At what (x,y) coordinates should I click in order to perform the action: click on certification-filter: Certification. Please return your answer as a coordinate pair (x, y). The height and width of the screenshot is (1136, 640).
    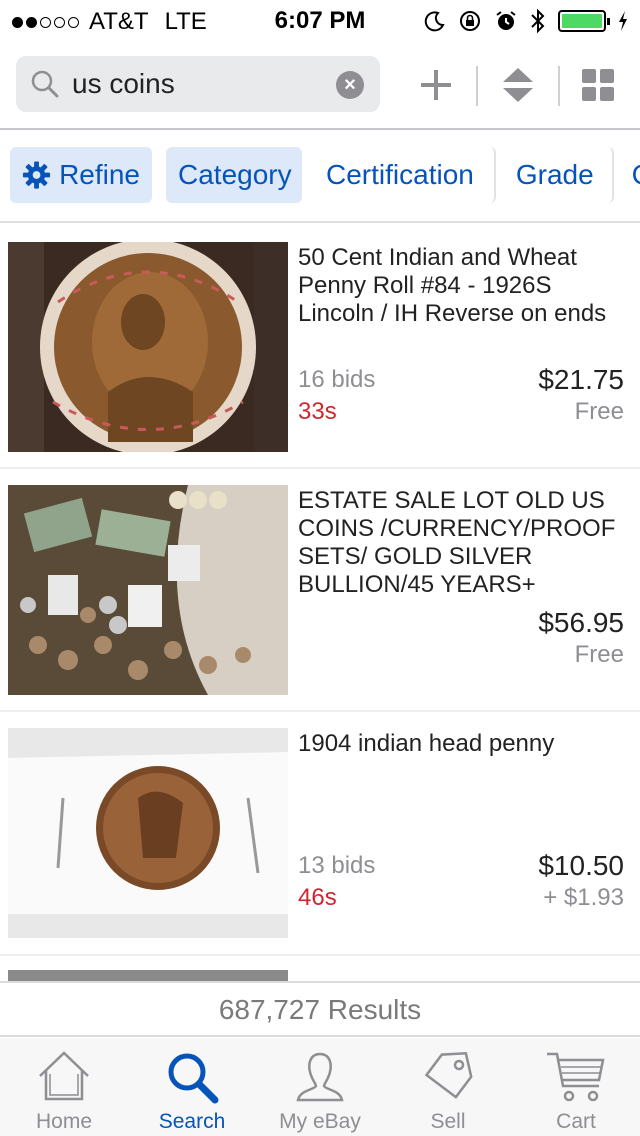
    Looking at the image, I should click on (406, 175).